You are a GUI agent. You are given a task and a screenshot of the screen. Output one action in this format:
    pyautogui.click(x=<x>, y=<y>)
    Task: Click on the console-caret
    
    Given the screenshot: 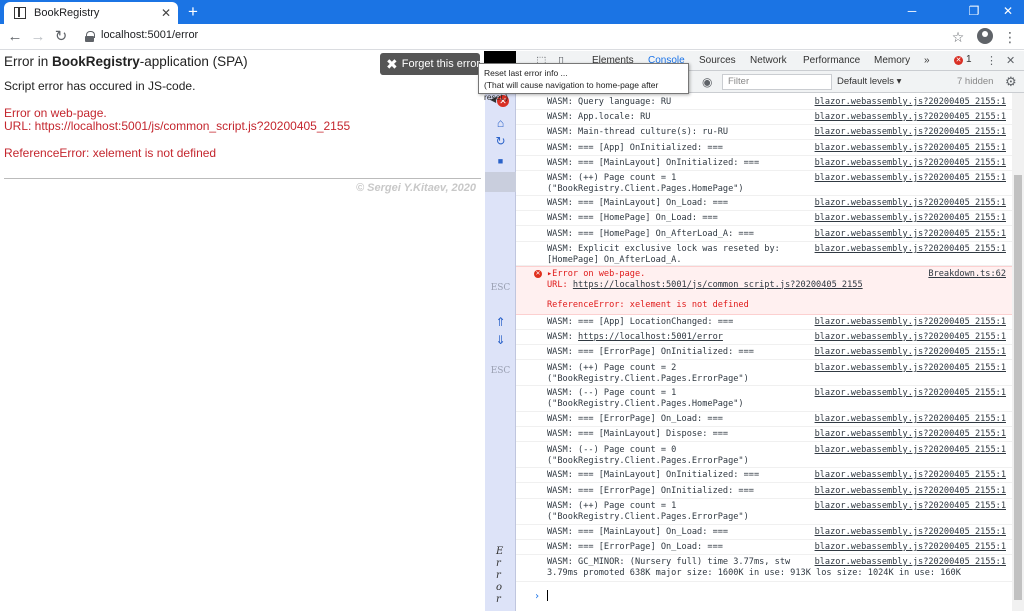 What is the action you would take?
    pyautogui.click(x=547, y=595)
    